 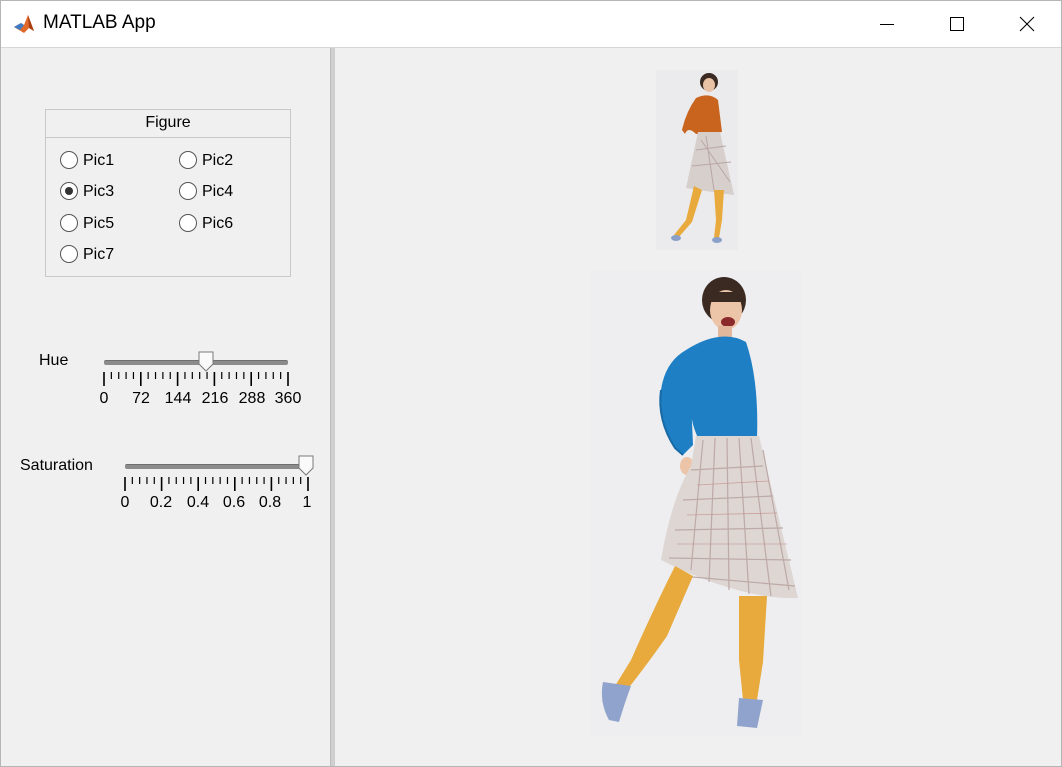 What do you see at coordinates (141, 398) in the screenshot?
I see `hue-tick-label: 72` at bounding box center [141, 398].